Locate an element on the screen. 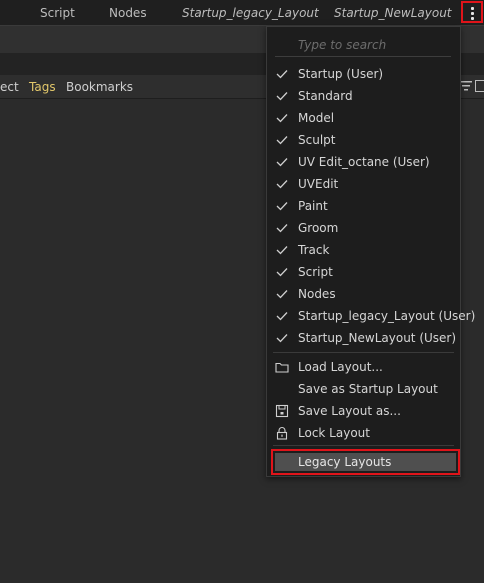 The width and height of the screenshot is (484, 583). menu-item-layout: UV Edit_octane (User) is located at coordinates (364, 162).